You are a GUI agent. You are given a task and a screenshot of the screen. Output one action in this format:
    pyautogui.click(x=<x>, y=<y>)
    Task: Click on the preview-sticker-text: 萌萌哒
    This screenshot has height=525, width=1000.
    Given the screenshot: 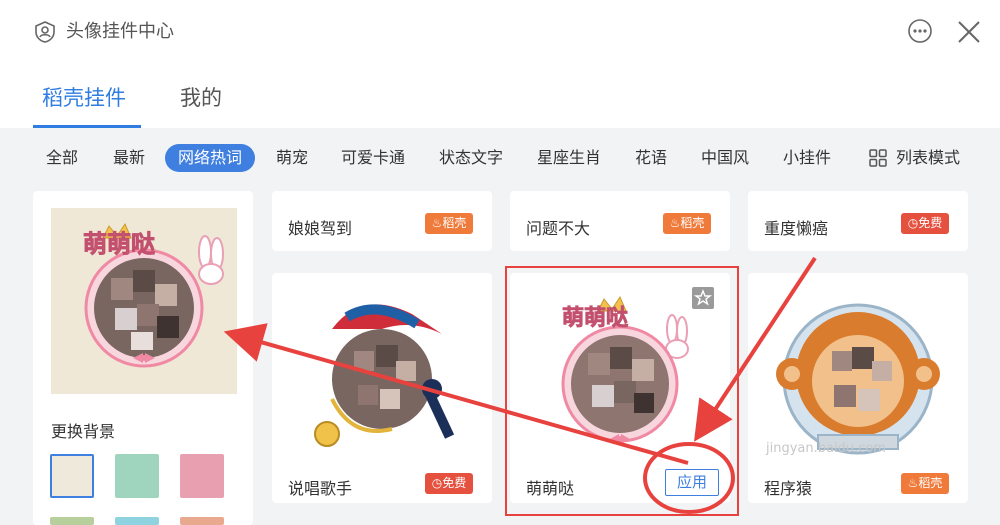 What is the action you would take?
    pyautogui.click(x=119, y=244)
    